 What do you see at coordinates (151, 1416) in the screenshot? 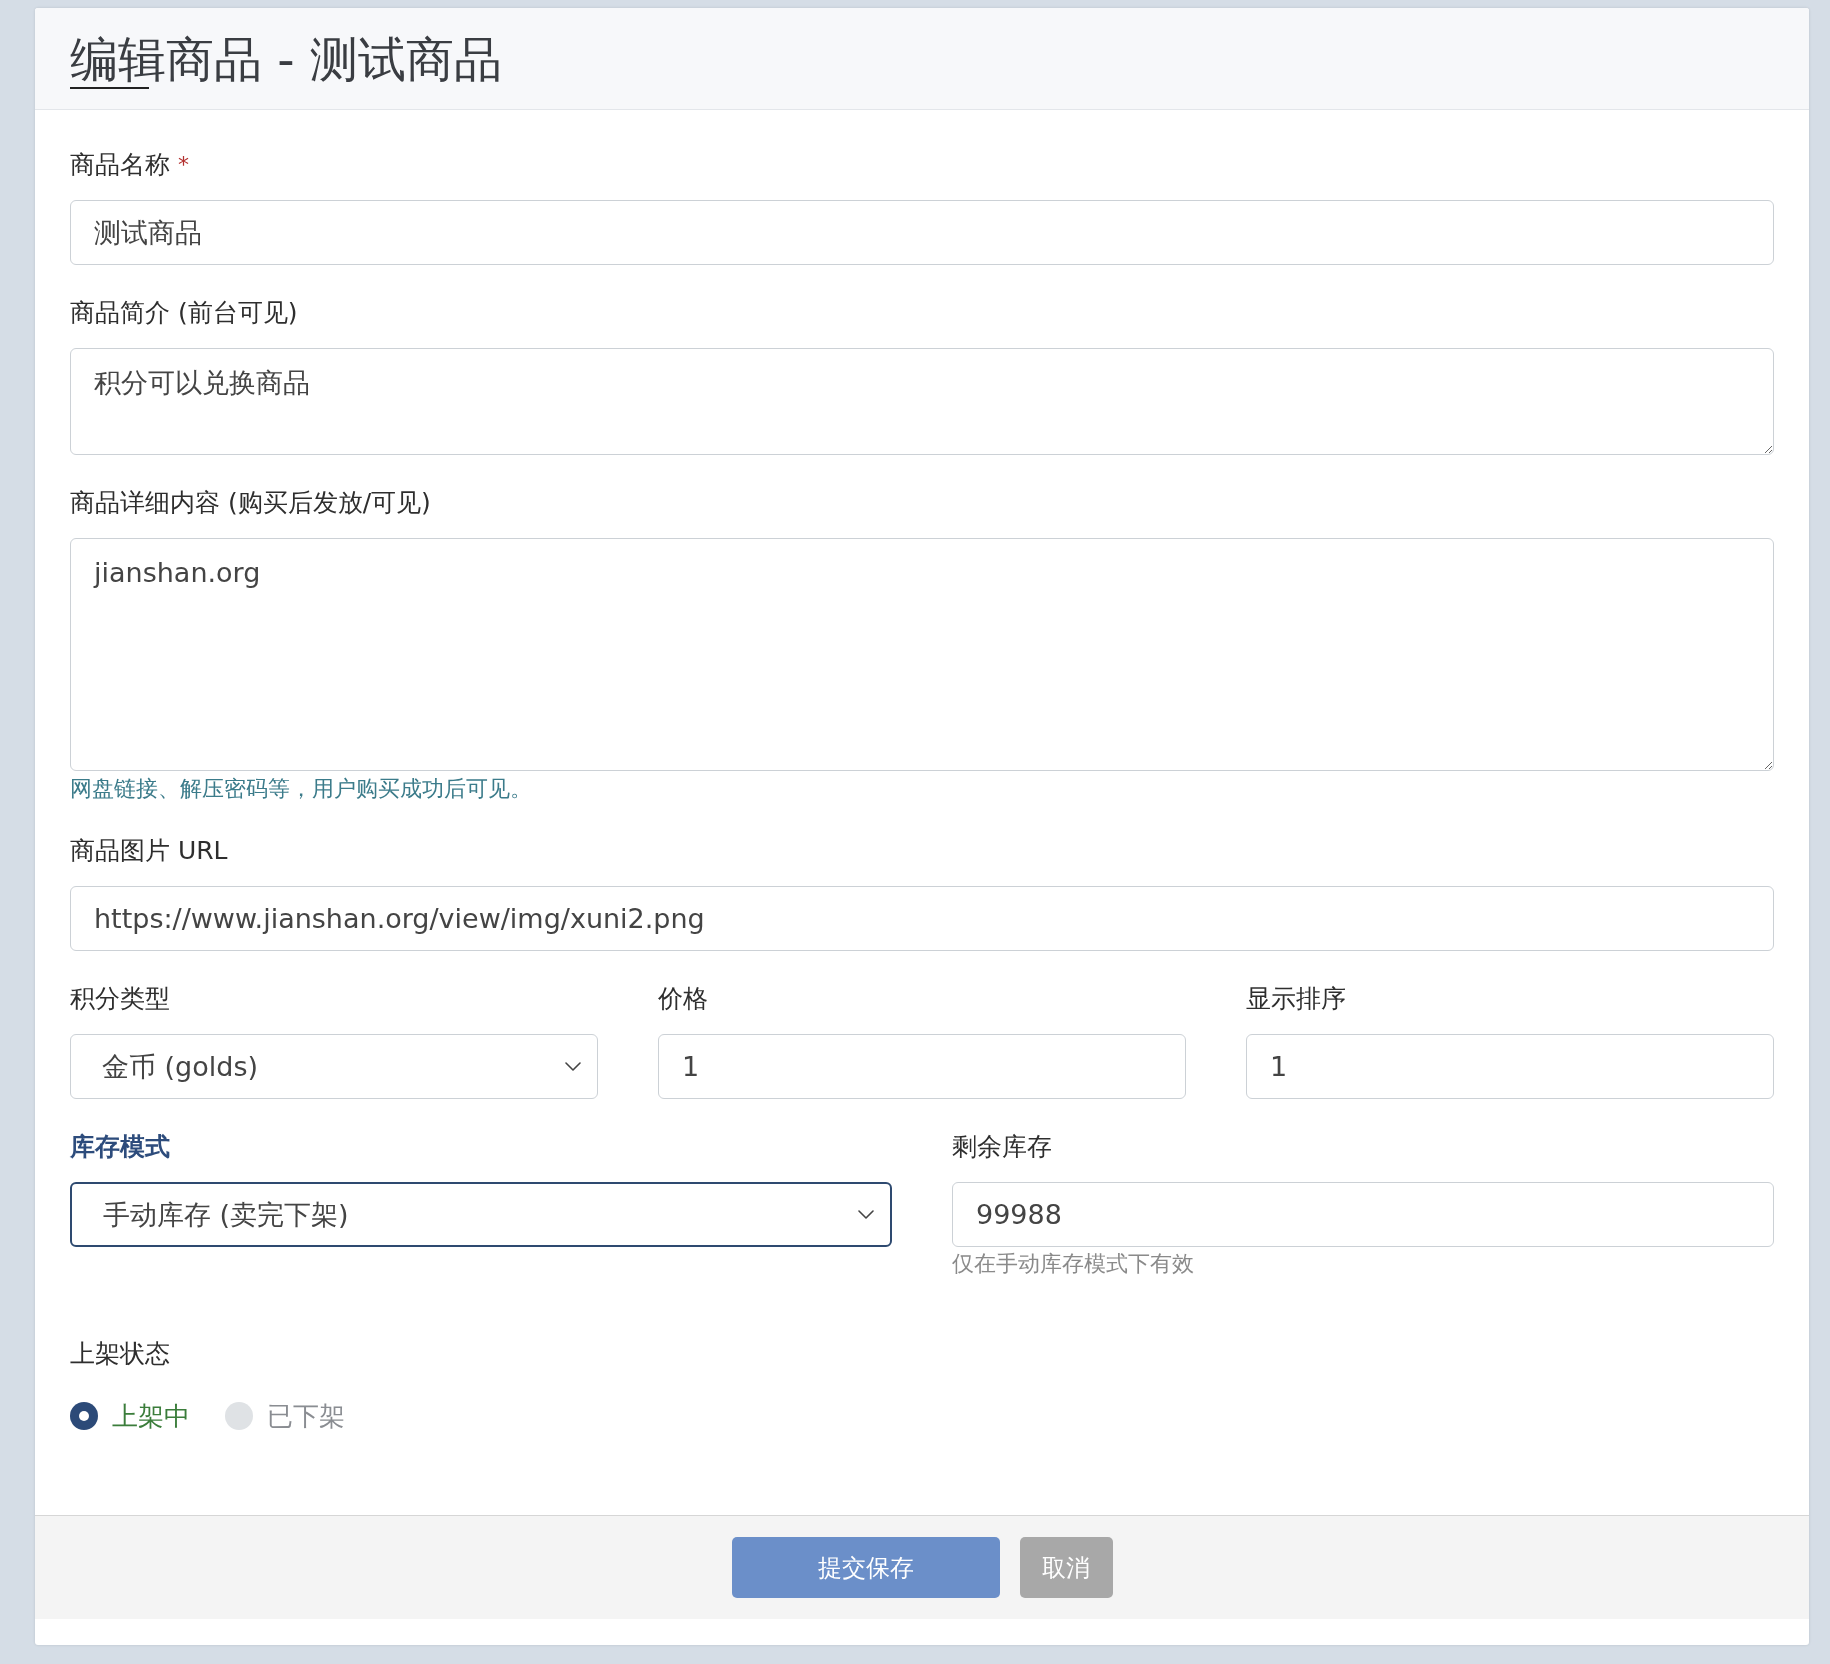
I see `radio-label: 上架中` at bounding box center [151, 1416].